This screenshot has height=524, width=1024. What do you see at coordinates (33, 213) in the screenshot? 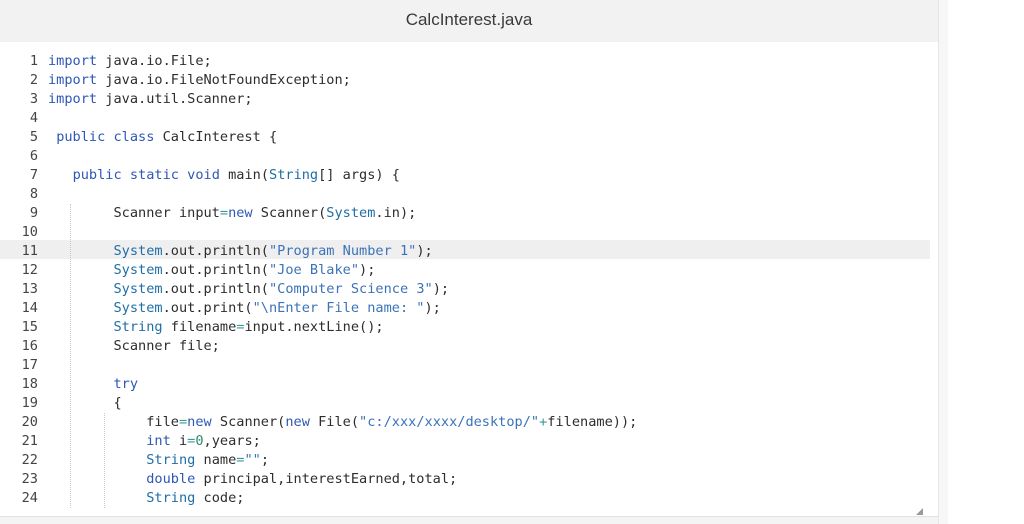
I see `line-number: 9` at bounding box center [33, 213].